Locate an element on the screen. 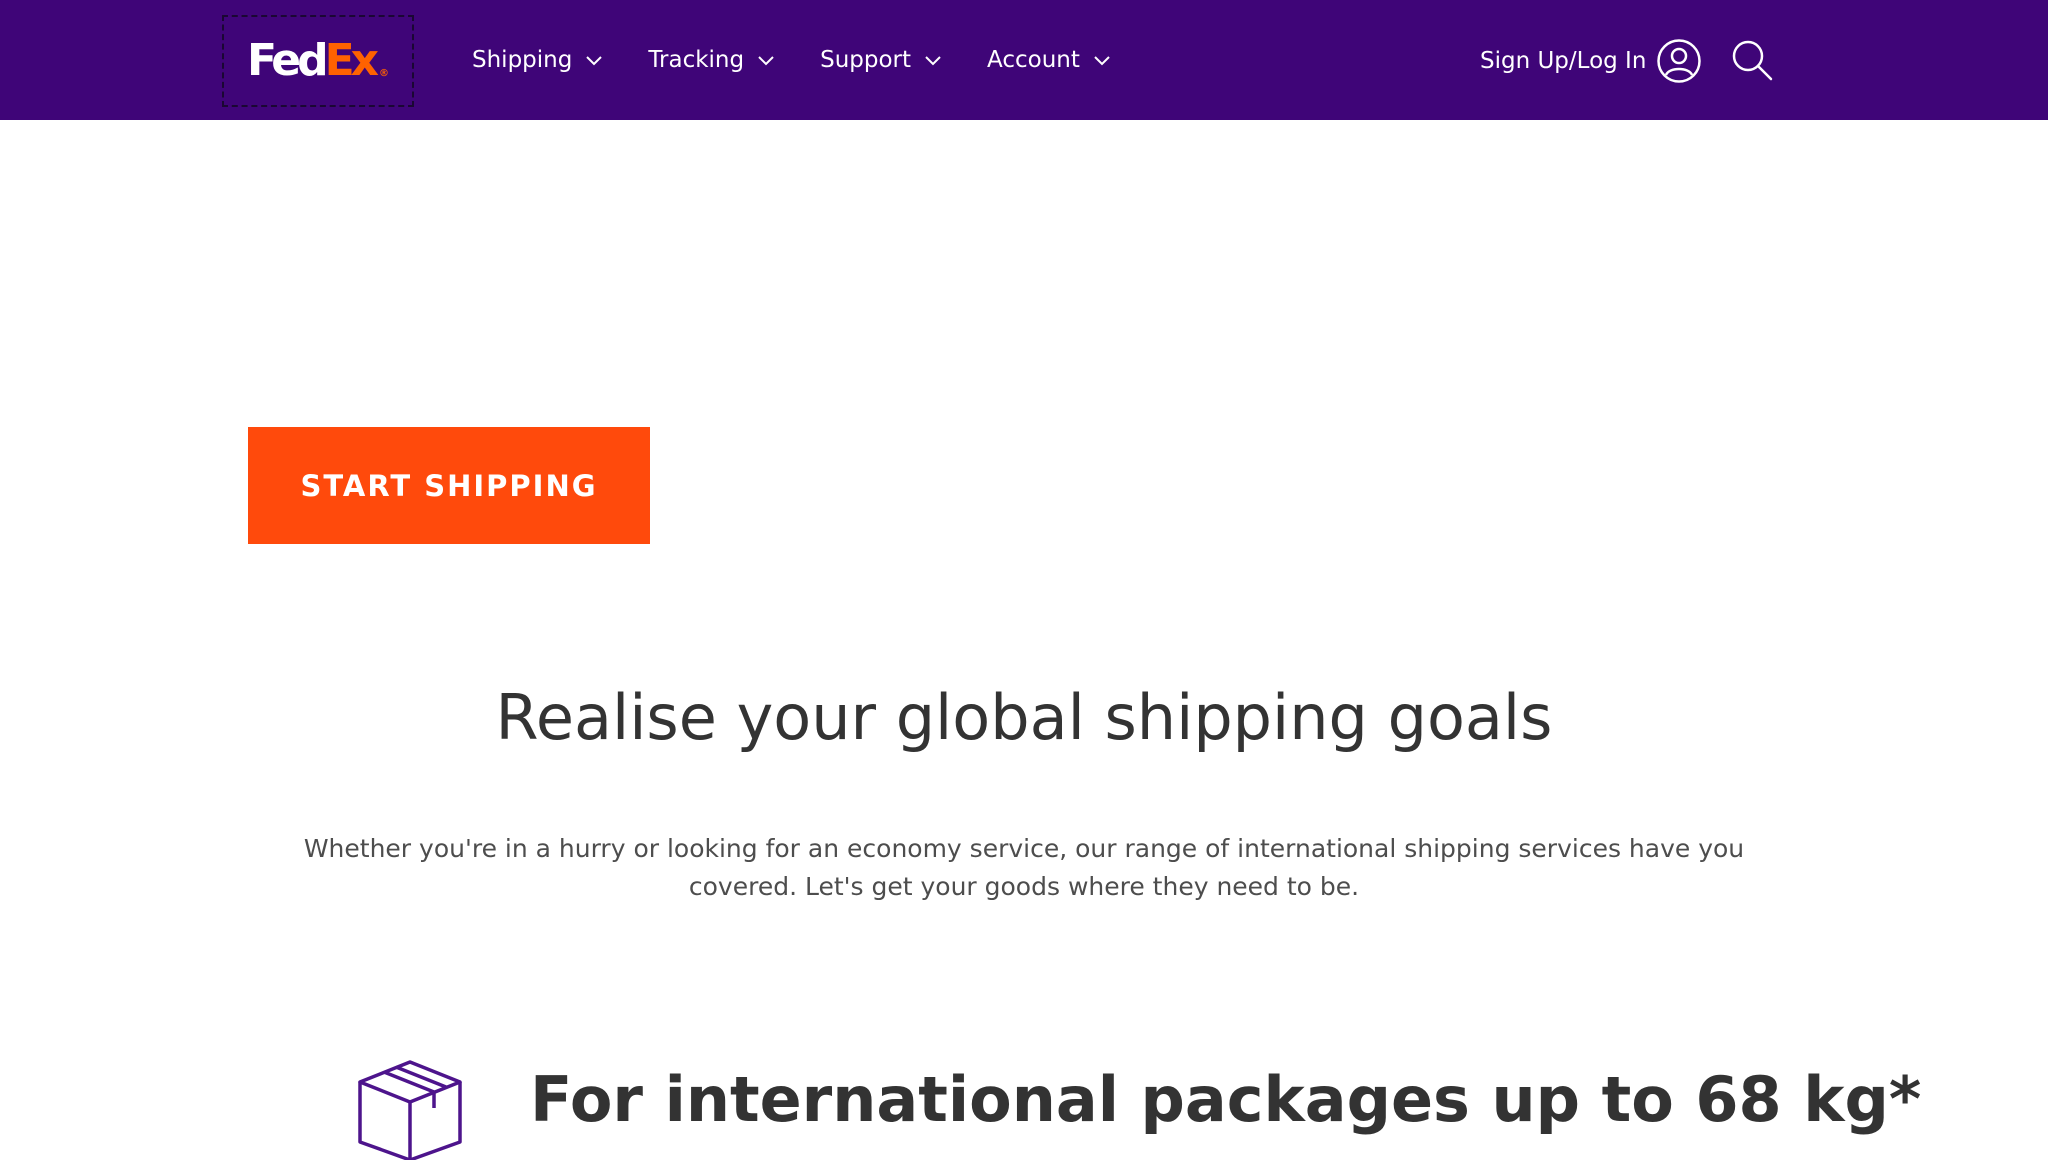  logo-fed: Fed is located at coordinates (287, 60).